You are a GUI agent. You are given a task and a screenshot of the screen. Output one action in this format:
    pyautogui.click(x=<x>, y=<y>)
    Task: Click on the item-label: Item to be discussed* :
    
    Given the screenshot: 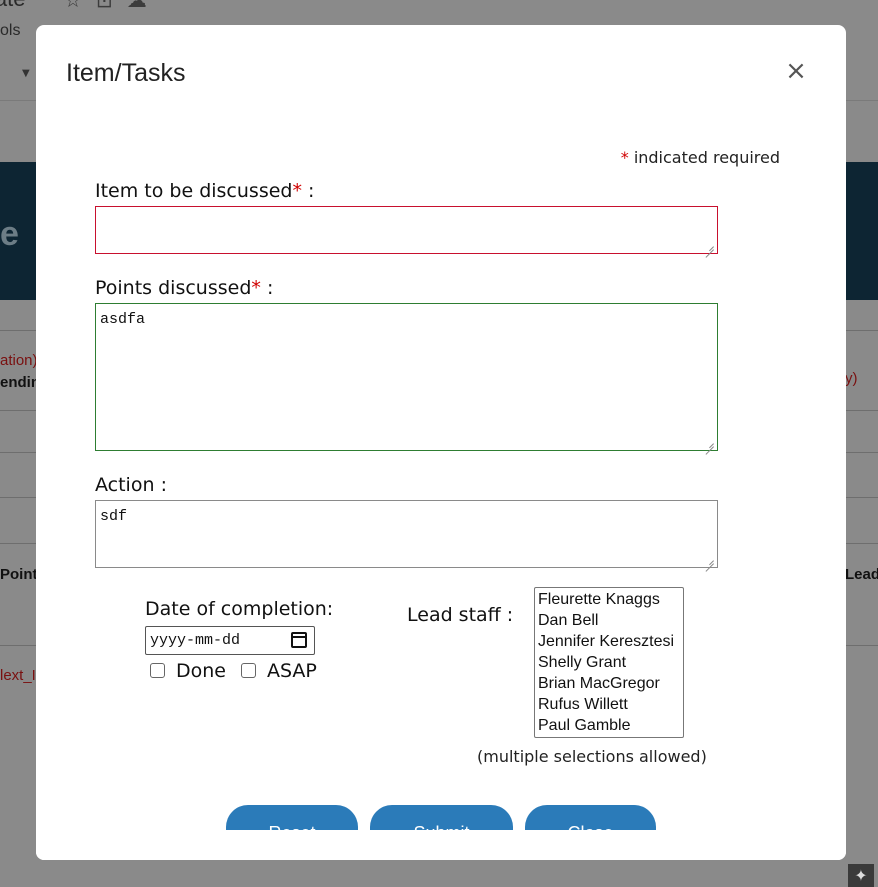 What is the action you would take?
    pyautogui.click(x=204, y=191)
    